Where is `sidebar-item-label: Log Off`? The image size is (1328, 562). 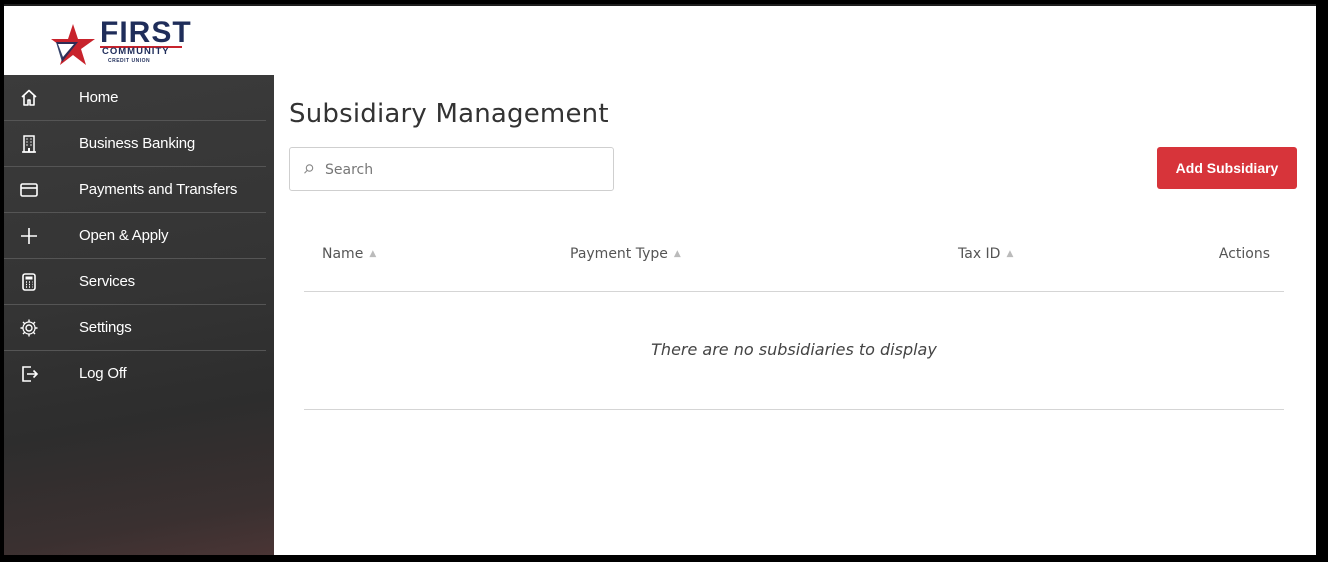 sidebar-item-label: Log Off is located at coordinates (103, 373).